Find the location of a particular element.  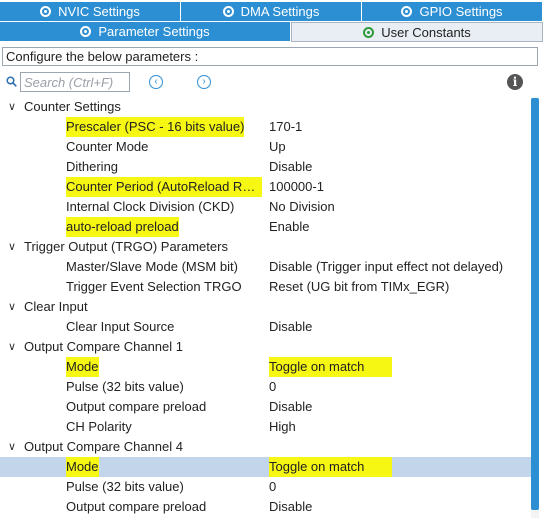

tree-group: ∨ Trigger Output (TRGO) Parameters is located at coordinates (265, 247).